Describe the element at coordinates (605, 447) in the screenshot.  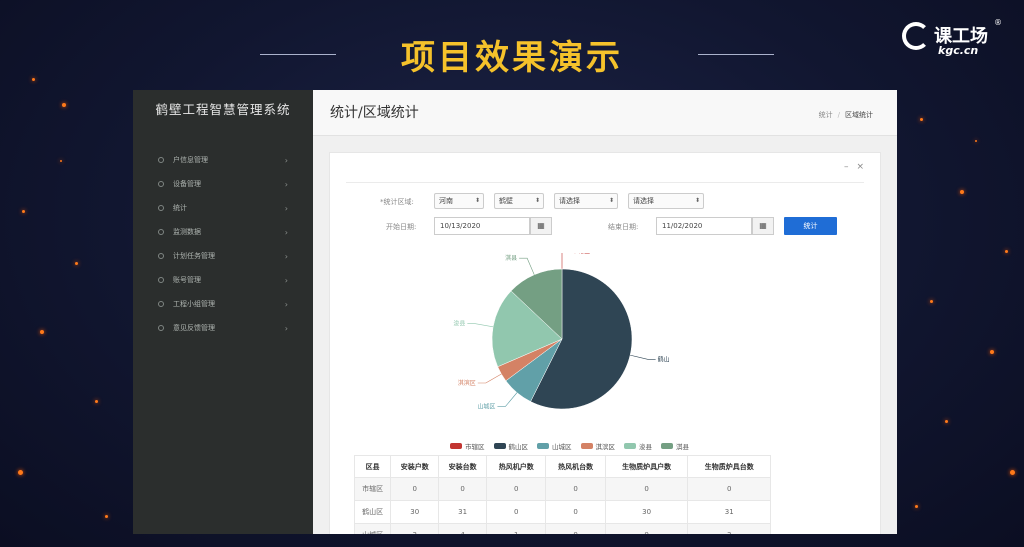
I see `legend-label: 淇滨区` at that location.